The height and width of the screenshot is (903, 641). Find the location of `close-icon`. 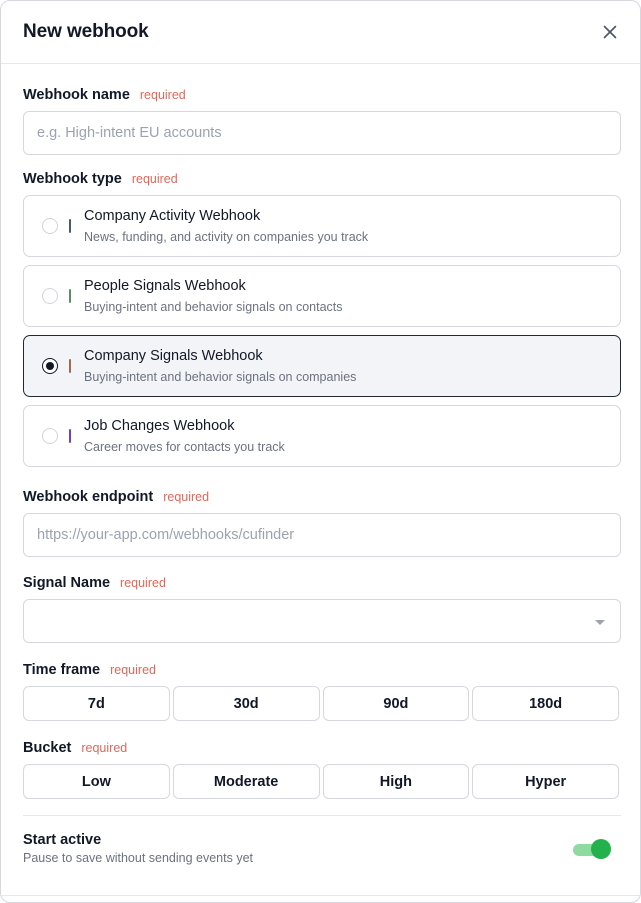

close-icon is located at coordinates (610, 32).